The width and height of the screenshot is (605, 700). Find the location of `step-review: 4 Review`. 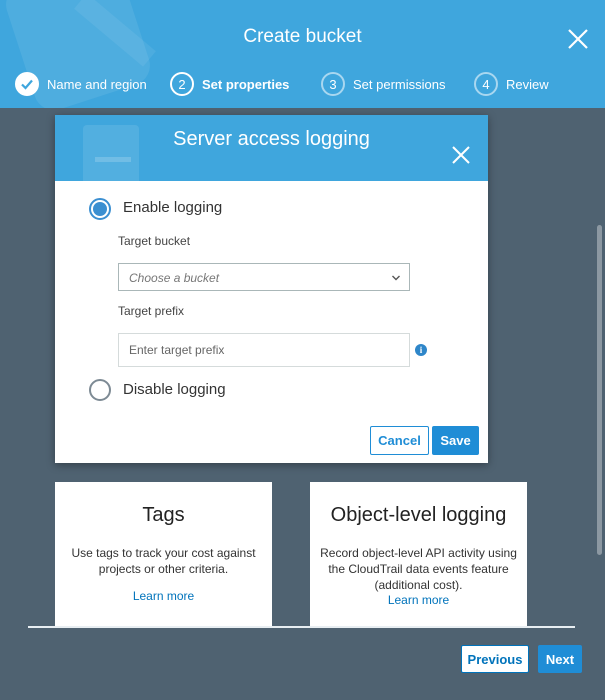

step-review: 4 Review is located at coordinates (511, 84).